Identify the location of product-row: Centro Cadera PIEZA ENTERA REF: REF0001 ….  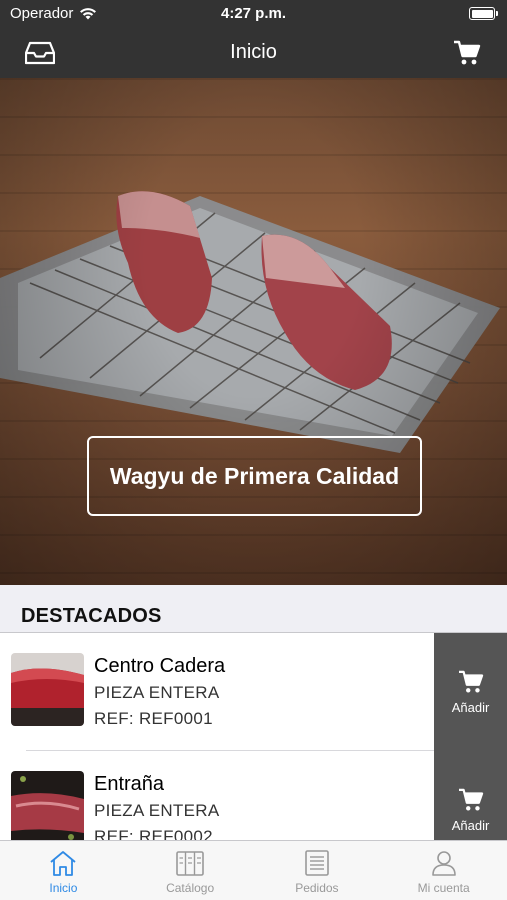
(253, 692).